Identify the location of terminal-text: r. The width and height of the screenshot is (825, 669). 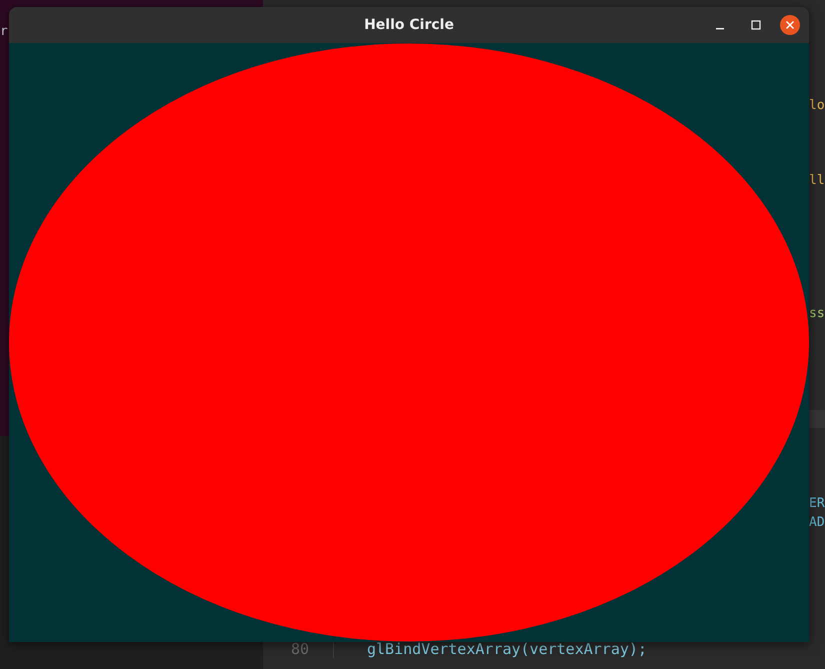
(4, 31).